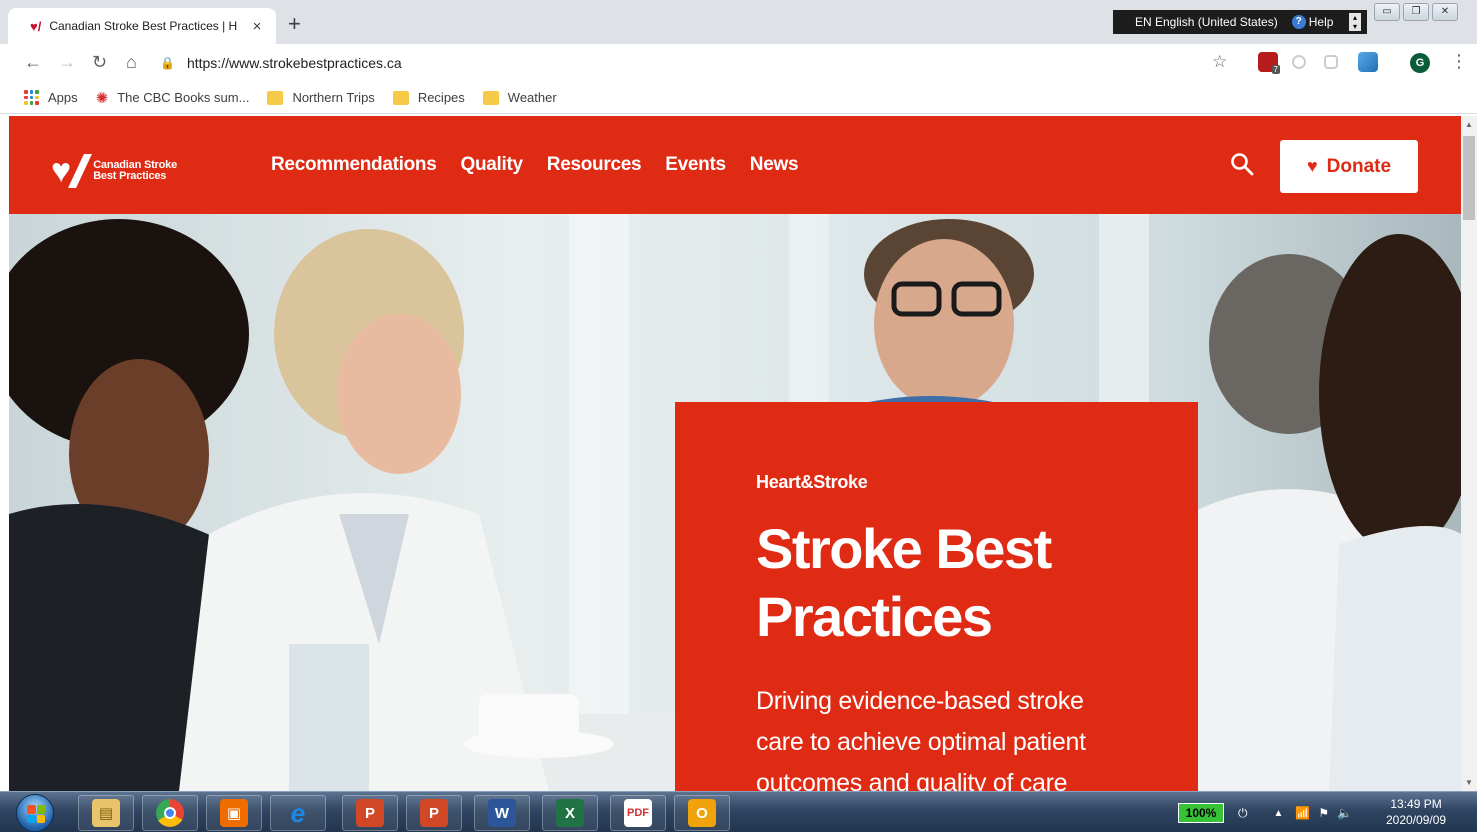  I want to click on lock-icon: 🔒, so click(167, 63).